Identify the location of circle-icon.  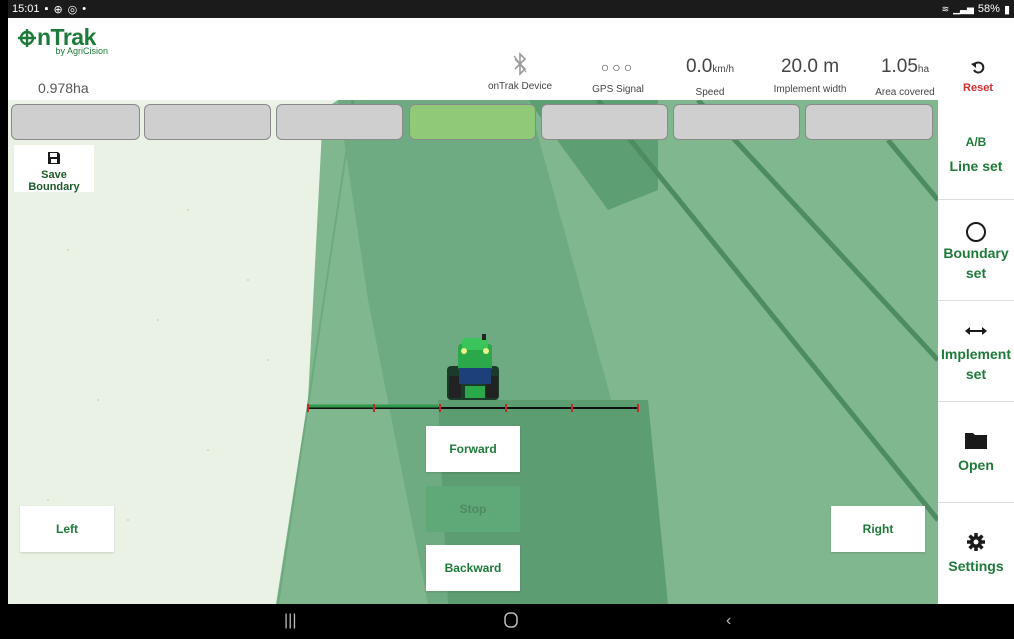
(976, 232).